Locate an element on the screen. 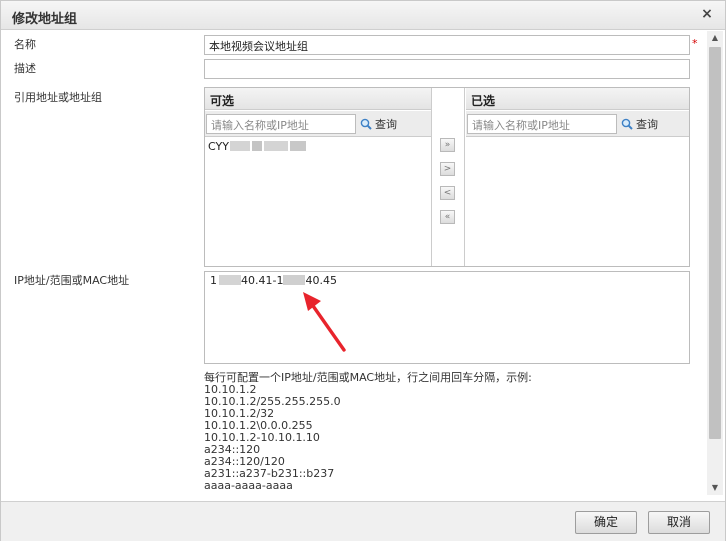 The height and width of the screenshot is (541, 726). available-query-button: 查询 is located at coordinates (378, 124).